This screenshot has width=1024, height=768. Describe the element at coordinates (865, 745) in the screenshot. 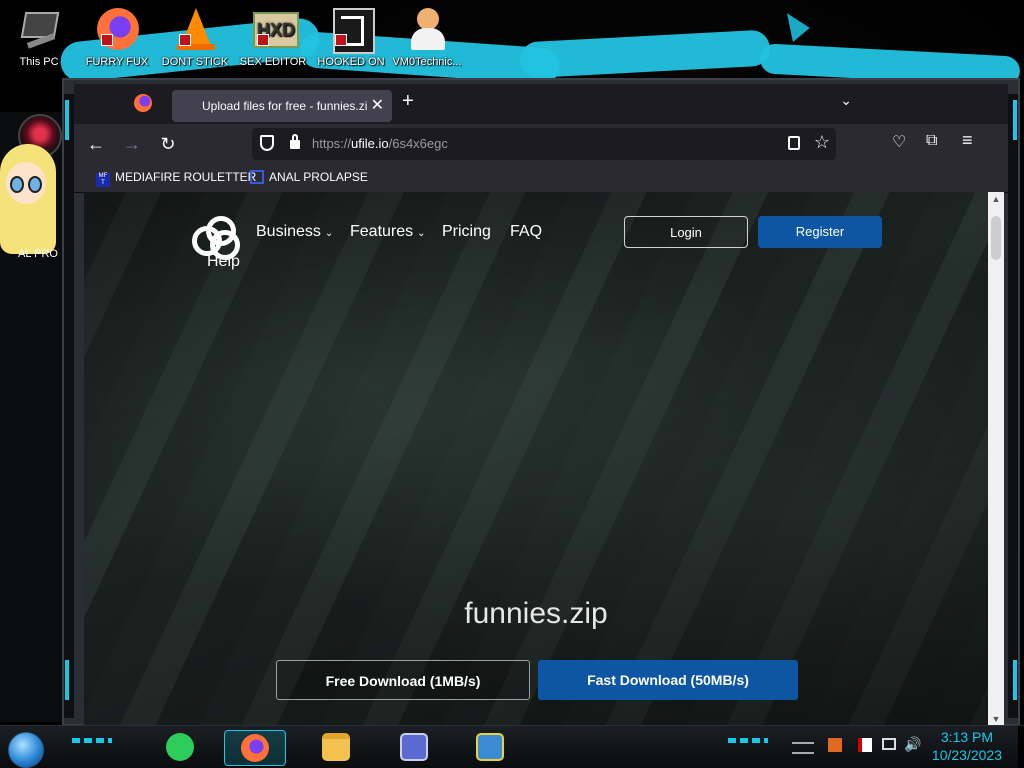

I see `action-center-flag-icon` at that location.